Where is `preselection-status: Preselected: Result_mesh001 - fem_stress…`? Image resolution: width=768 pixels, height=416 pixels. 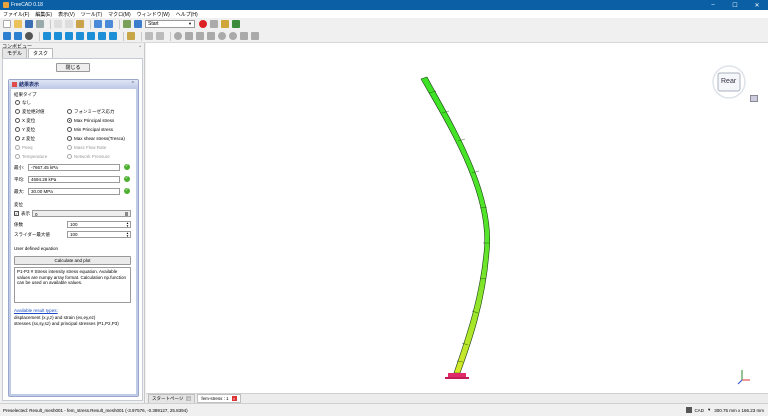
preselection-status: Preselected: Result_mesh001 - fem_stress… is located at coordinates (95, 410).